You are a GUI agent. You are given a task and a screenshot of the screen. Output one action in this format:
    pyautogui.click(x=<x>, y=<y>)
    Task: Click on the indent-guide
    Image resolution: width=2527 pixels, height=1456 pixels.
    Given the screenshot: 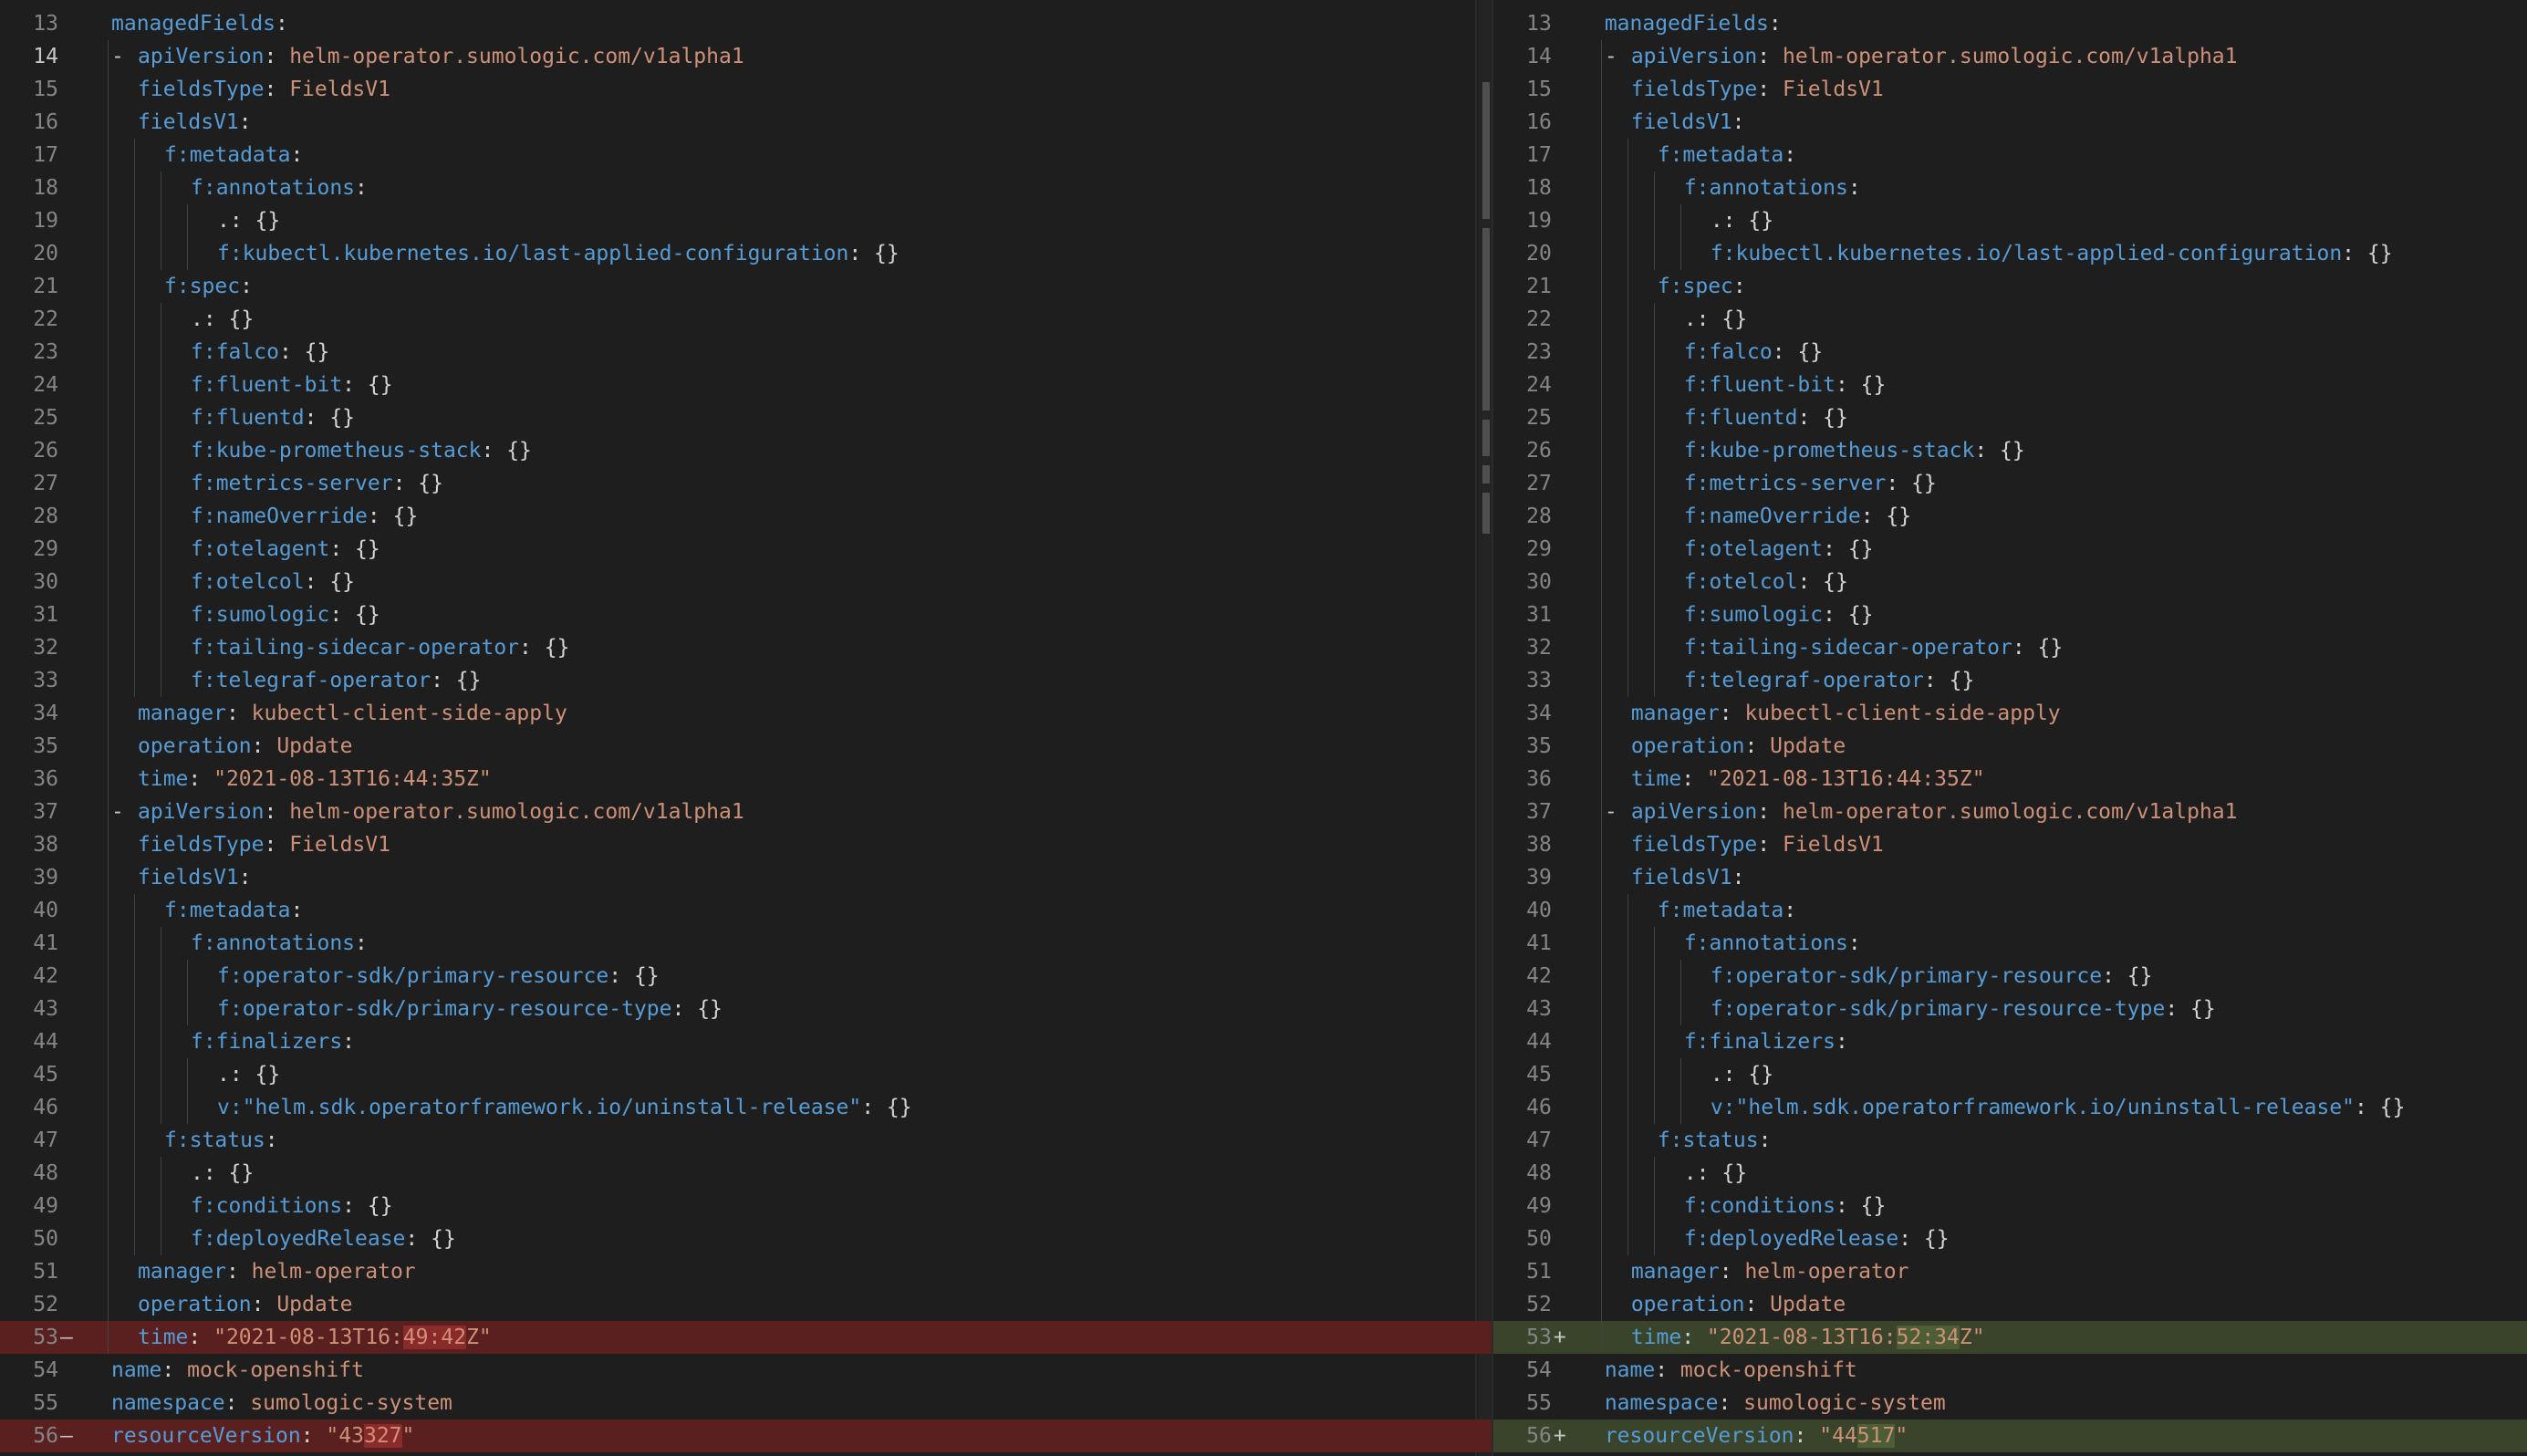 What is the action you would take?
    pyautogui.click(x=109, y=713)
    